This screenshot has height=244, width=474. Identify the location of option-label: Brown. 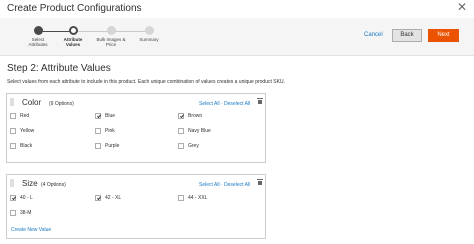
(195, 116).